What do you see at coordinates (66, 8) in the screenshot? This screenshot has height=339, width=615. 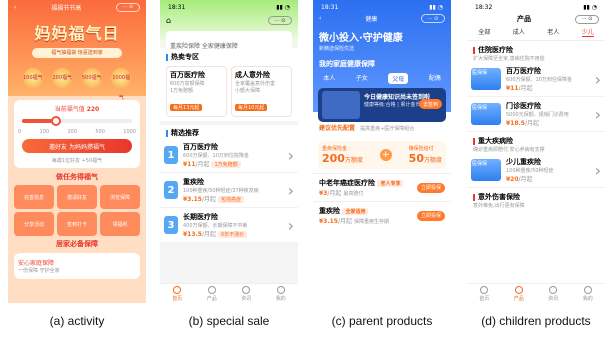 I see `nav-title: 福福节节高` at bounding box center [66, 8].